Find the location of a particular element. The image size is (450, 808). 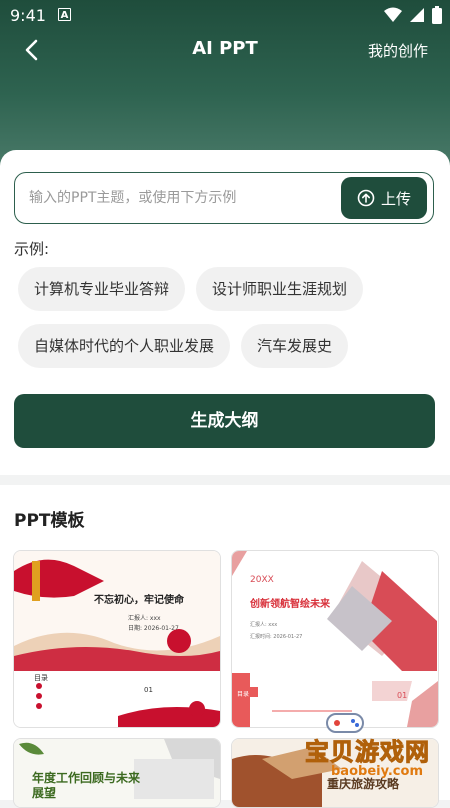

example-chip: 自媒体时代的个人职业发展 is located at coordinates (124, 346).